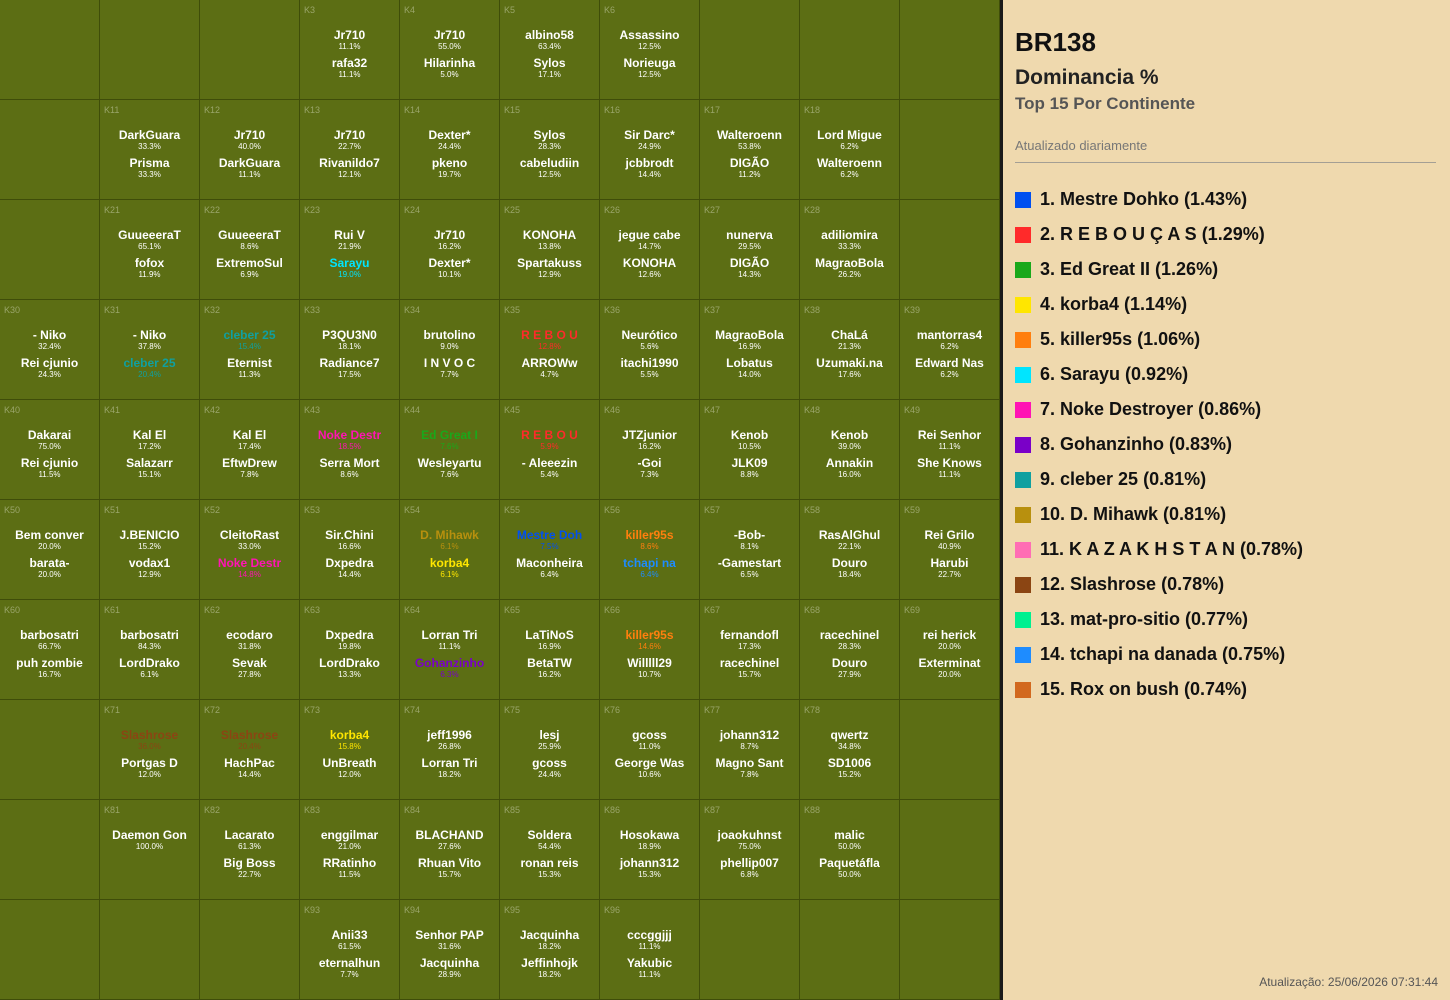 Image resolution: width=1450 pixels, height=1000 pixels. What do you see at coordinates (649, 35) in the screenshot?
I see `player-name: Assassino` at bounding box center [649, 35].